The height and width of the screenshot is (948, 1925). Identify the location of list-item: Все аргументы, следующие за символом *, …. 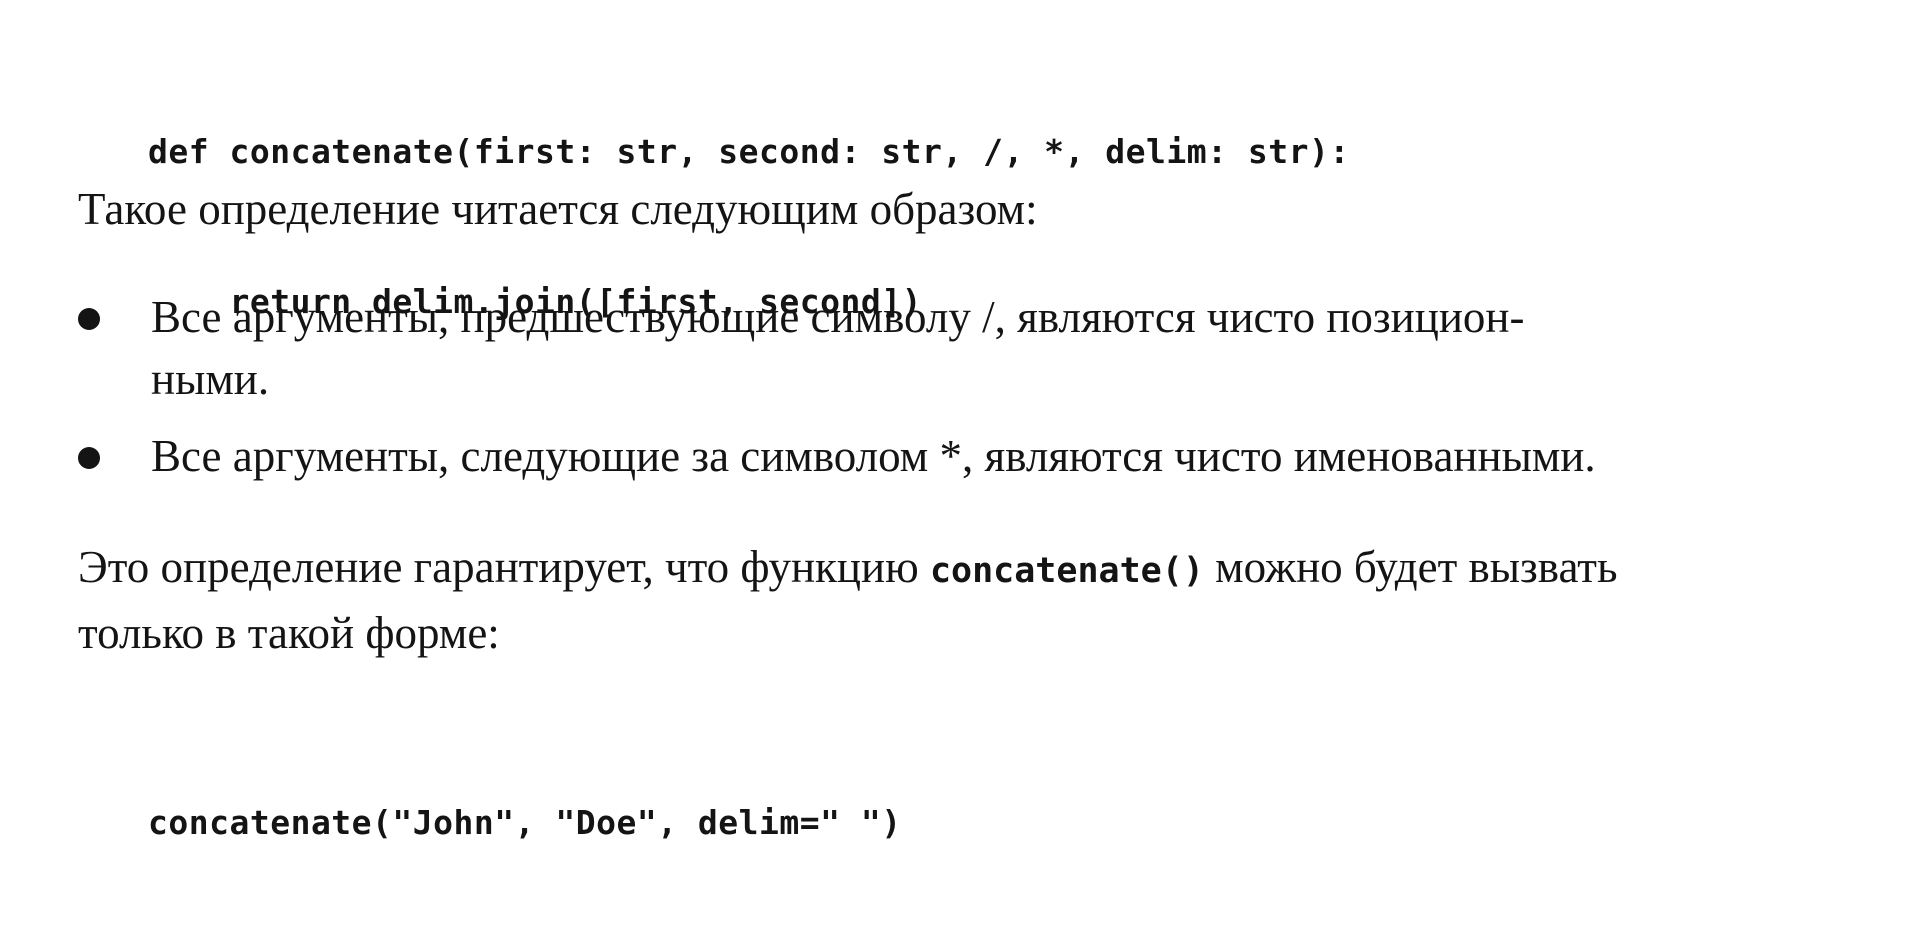
(973, 456).